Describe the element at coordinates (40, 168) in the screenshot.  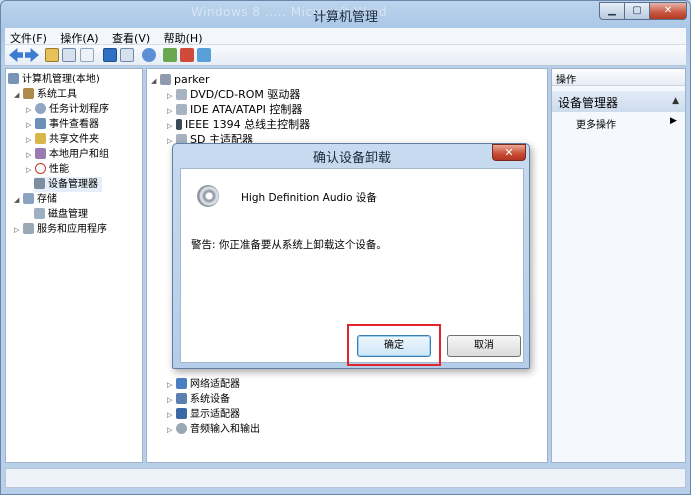
I see `performance-icon` at that location.